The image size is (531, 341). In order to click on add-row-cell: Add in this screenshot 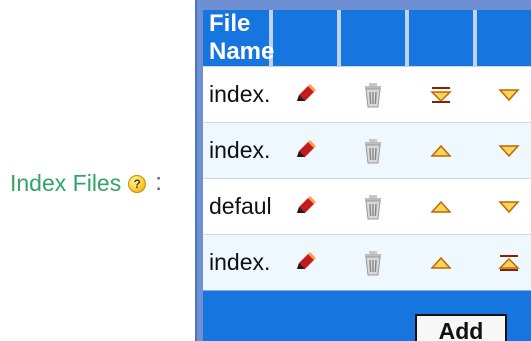, I will do `click(367, 315)`.